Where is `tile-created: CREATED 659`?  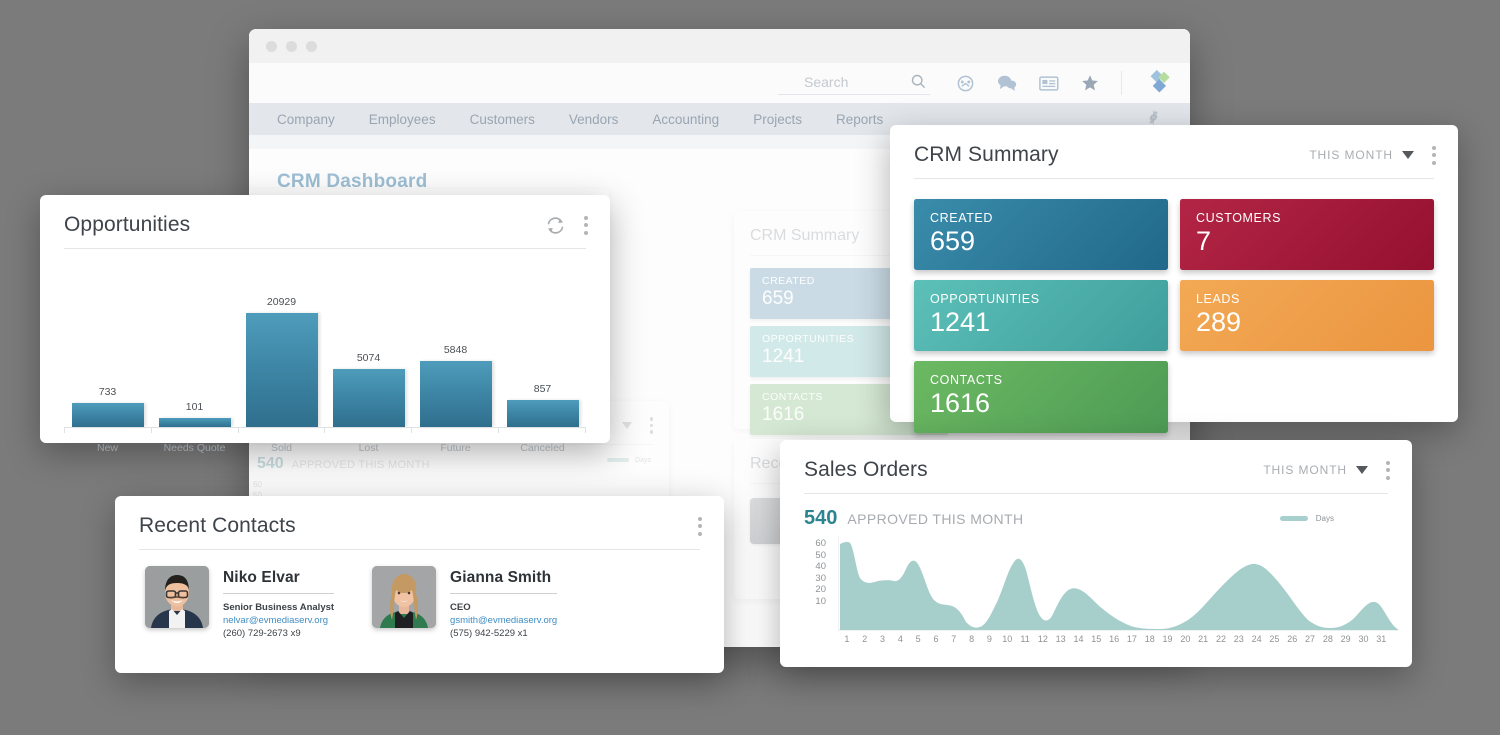
tile-created: CREATED 659 is located at coordinates (1041, 235).